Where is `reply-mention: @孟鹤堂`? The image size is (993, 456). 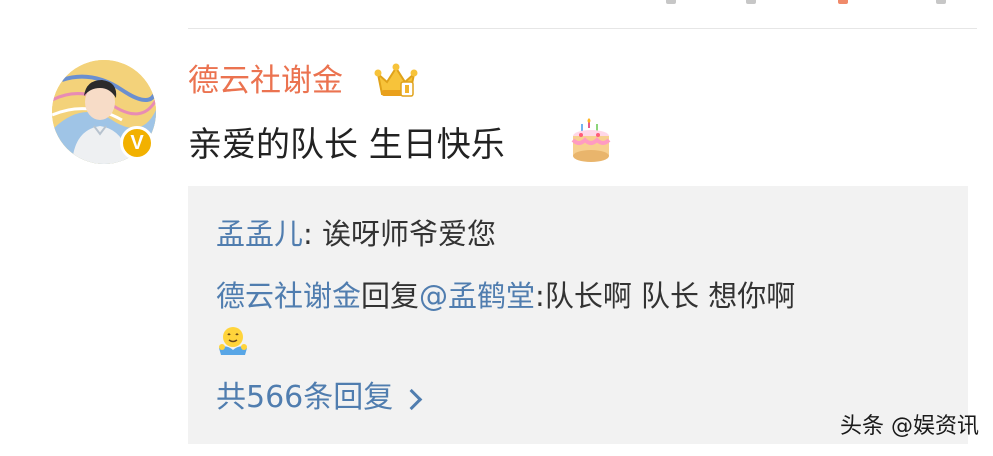
reply-mention: @孟鹤堂 is located at coordinates (477, 296).